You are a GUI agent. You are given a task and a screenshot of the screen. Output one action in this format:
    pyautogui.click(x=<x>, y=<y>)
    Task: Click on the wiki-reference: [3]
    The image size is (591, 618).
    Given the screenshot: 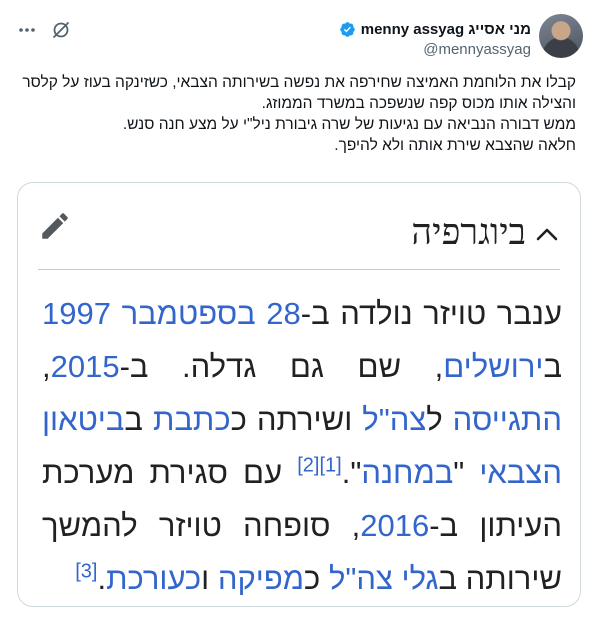 What is the action you would take?
    pyautogui.click(x=86, y=572)
    